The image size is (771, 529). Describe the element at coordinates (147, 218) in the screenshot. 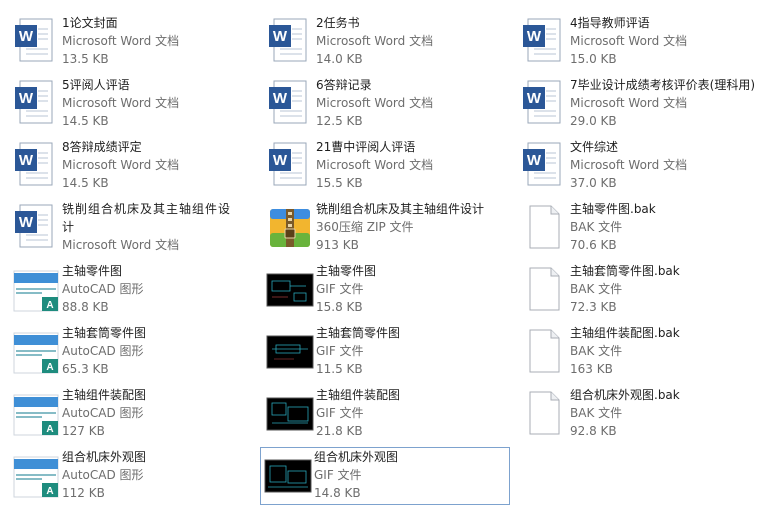

I see `file-name: 铣削组合机床及其主轴组件设计` at that location.